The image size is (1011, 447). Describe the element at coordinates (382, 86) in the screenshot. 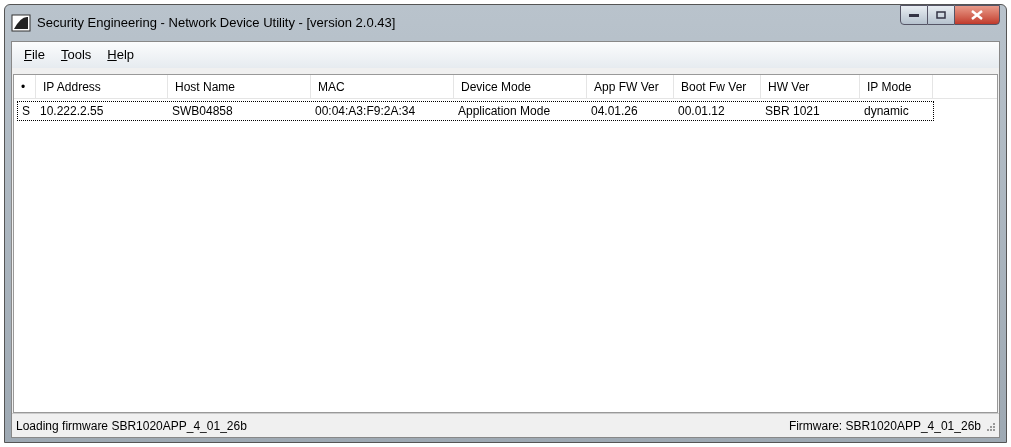

I see `column-header: MAC` at that location.